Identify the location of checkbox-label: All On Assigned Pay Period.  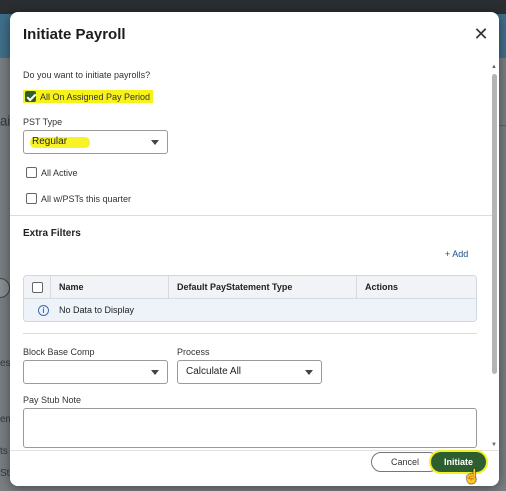
(95, 96).